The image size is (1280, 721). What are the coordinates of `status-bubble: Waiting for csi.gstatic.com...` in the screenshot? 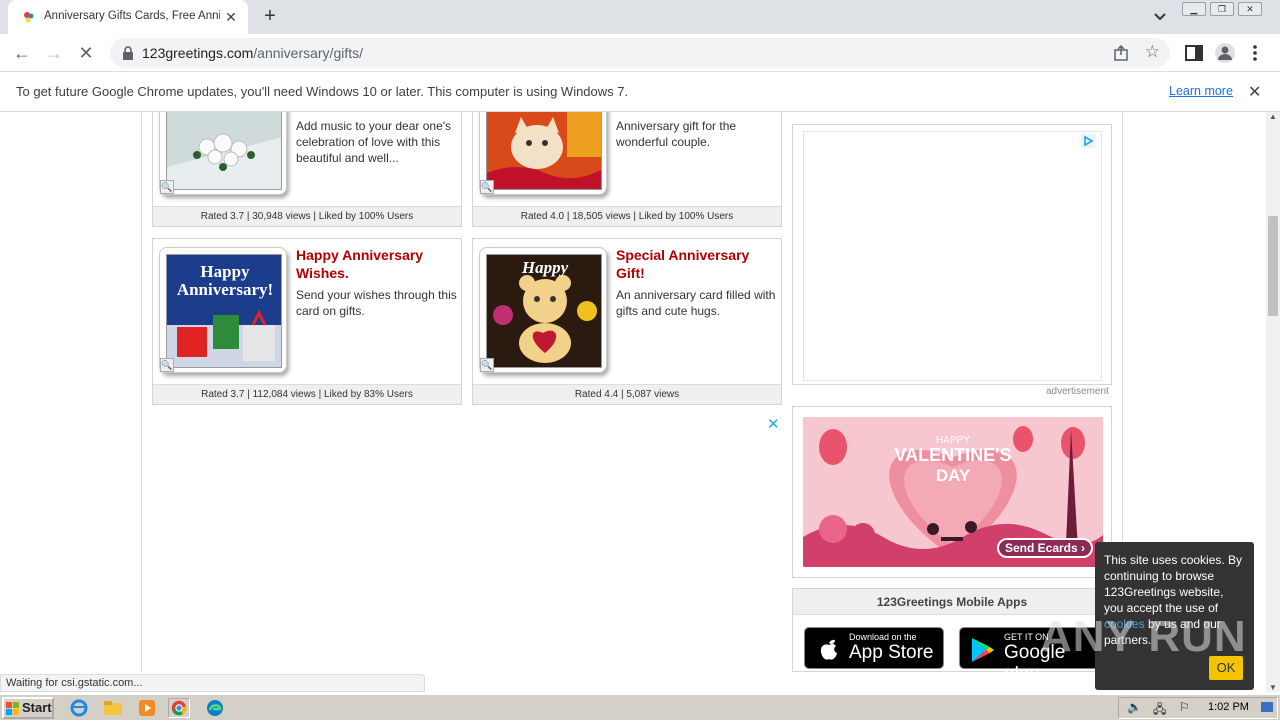 It's located at (212, 683).